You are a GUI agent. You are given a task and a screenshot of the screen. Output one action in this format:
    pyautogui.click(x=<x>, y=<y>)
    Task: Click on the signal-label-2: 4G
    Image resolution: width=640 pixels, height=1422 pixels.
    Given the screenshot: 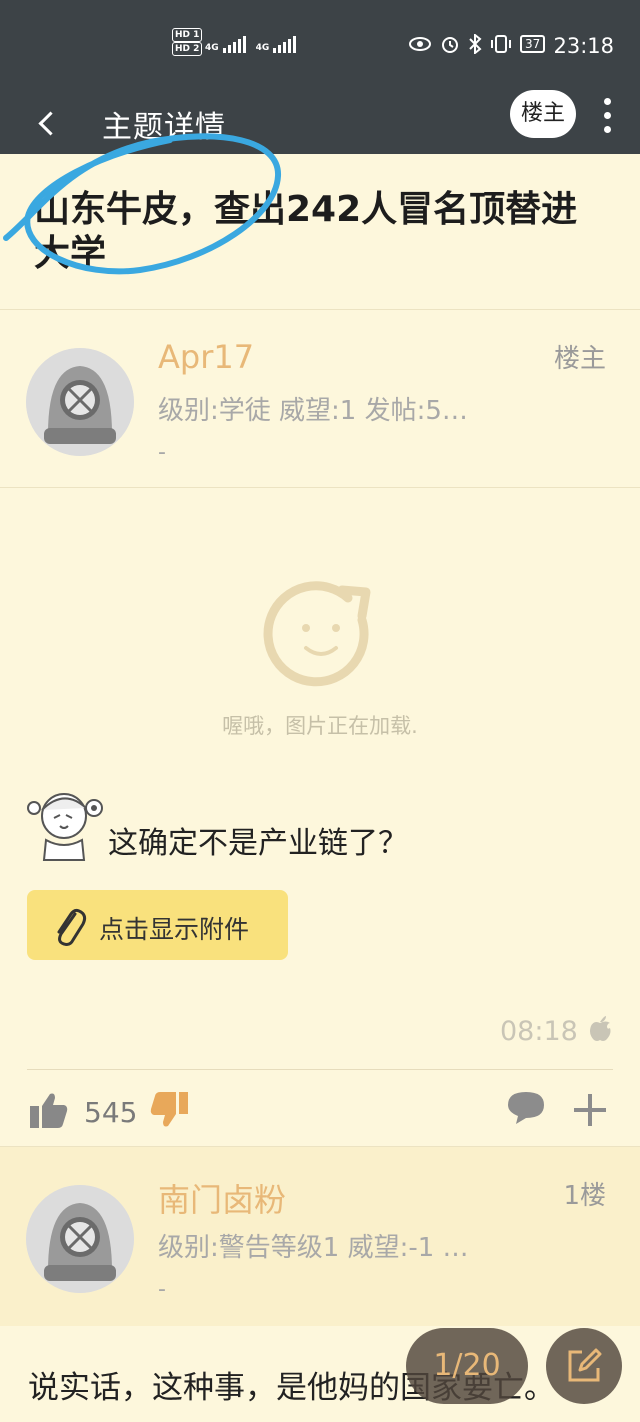 What is the action you would take?
    pyautogui.click(x=262, y=48)
    